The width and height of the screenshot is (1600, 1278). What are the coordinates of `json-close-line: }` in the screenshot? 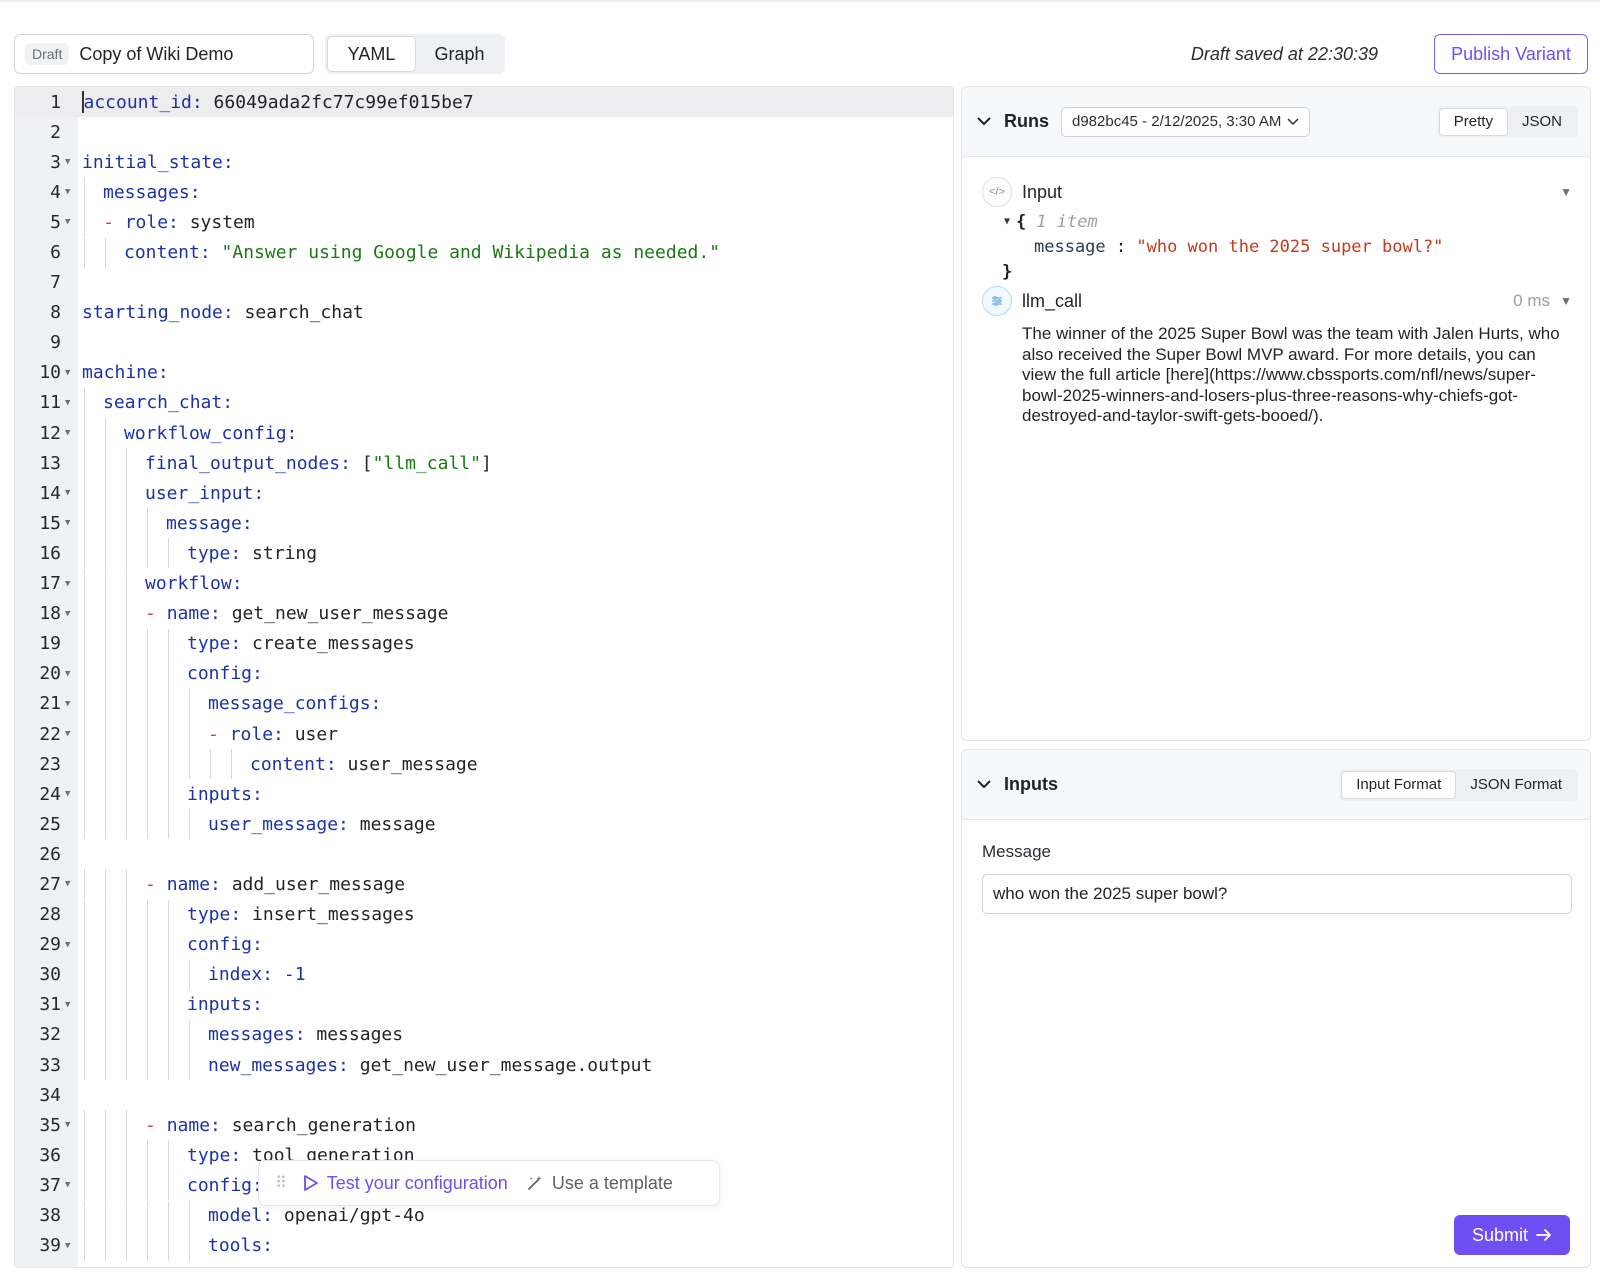 It's located at (1287, 271).